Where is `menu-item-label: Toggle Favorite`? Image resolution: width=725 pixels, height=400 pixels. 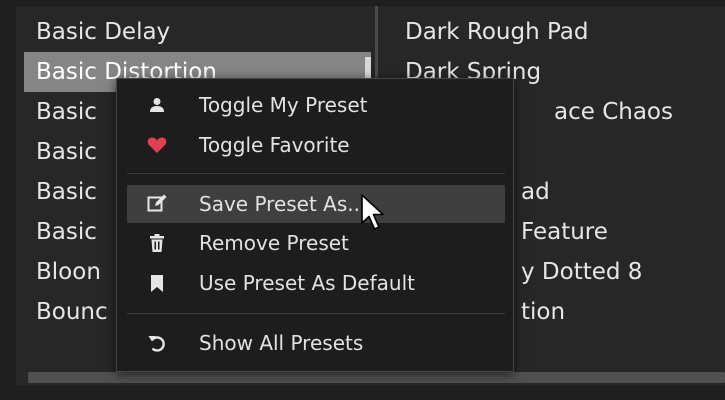 menu-item-label: Toggle Favorite is located at coordinates (274, 145).